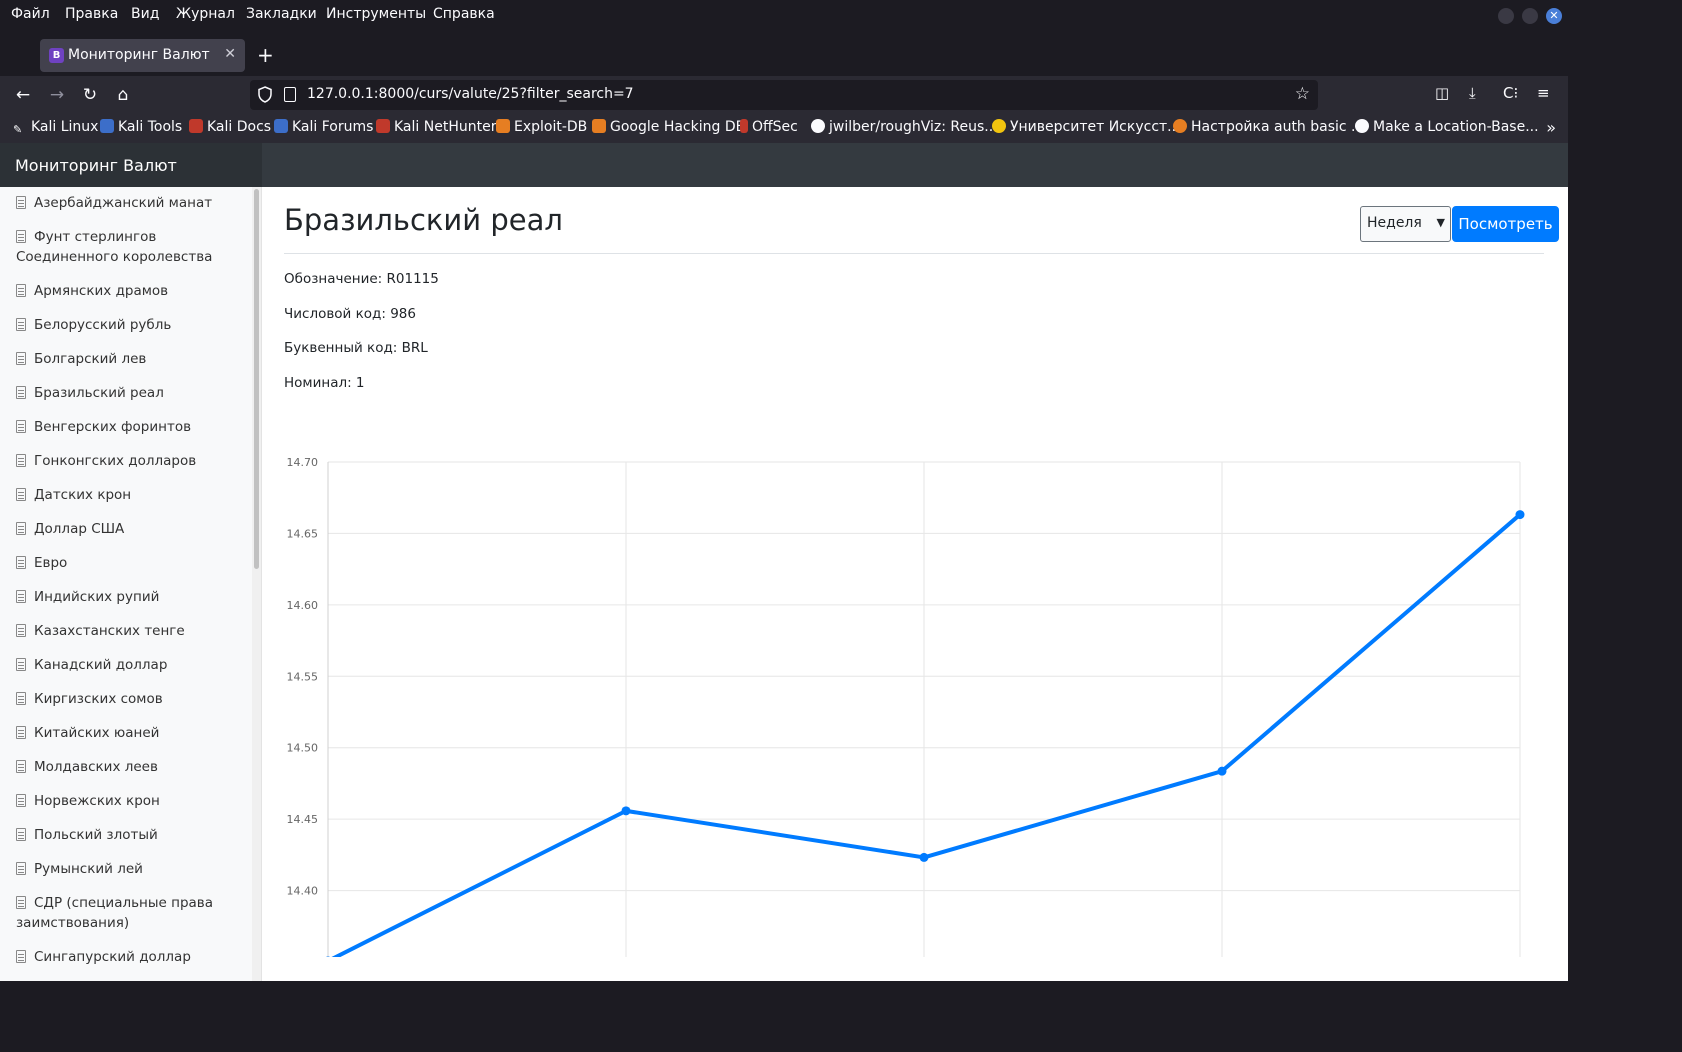 This screenshot has width=1682, height=1052. I want to click on nethunter-icon, so click(383, 126).